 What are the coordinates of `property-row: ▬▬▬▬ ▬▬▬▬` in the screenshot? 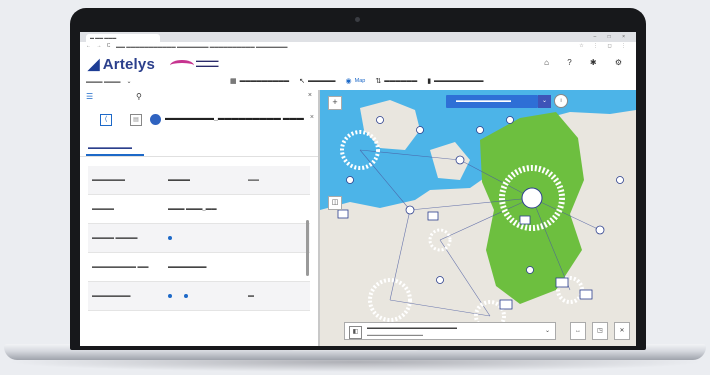 It's located at (199, 238).